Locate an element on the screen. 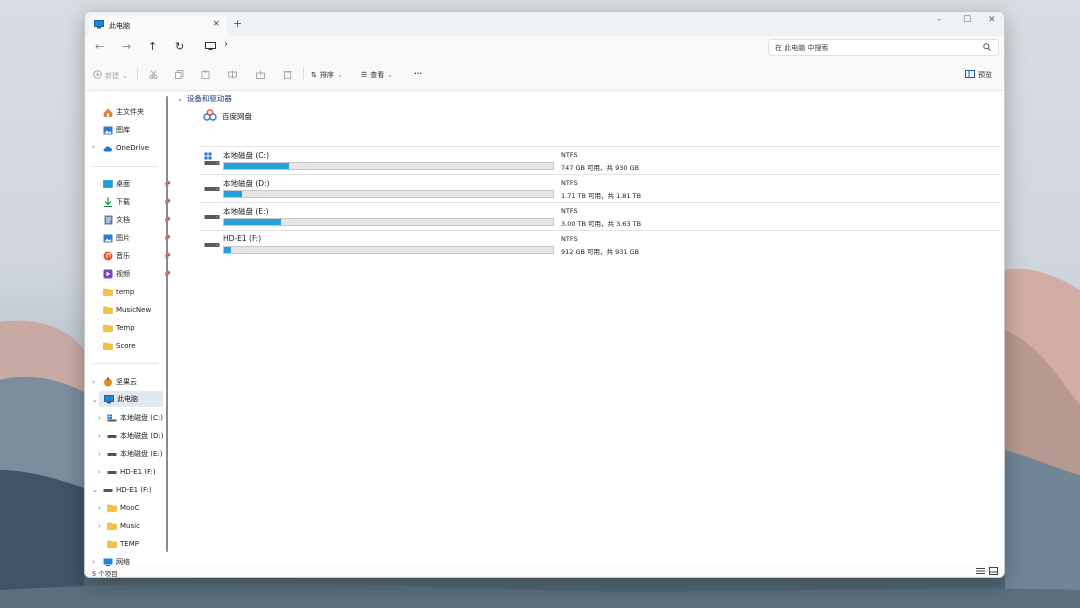  sort-label: 排序 is located at coordinates (326, 75).